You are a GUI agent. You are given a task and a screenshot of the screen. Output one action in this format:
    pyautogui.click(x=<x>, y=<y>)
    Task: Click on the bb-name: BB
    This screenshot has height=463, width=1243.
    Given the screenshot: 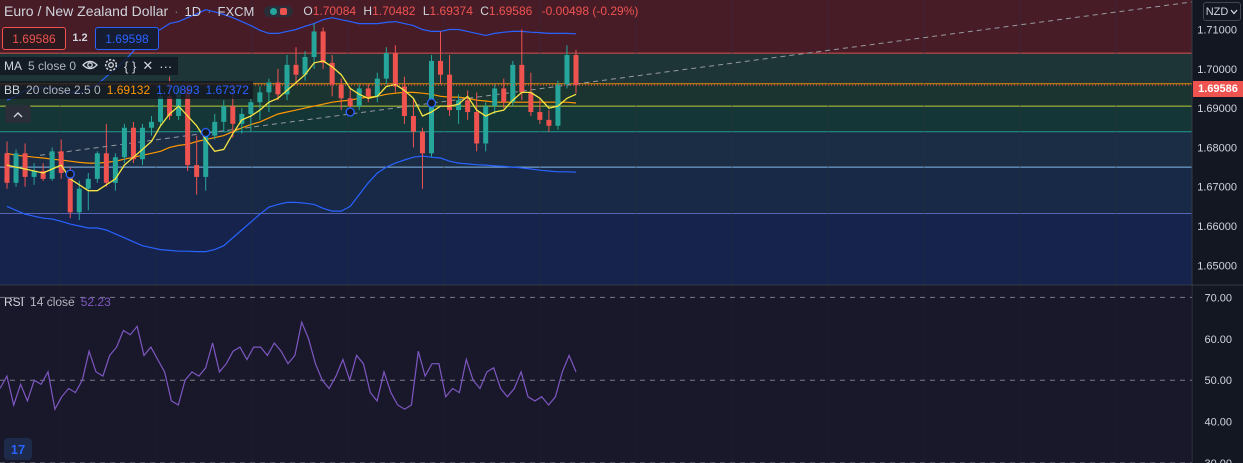 What is the action you would take?
    pyautogui.click(x=12, y=90)
    